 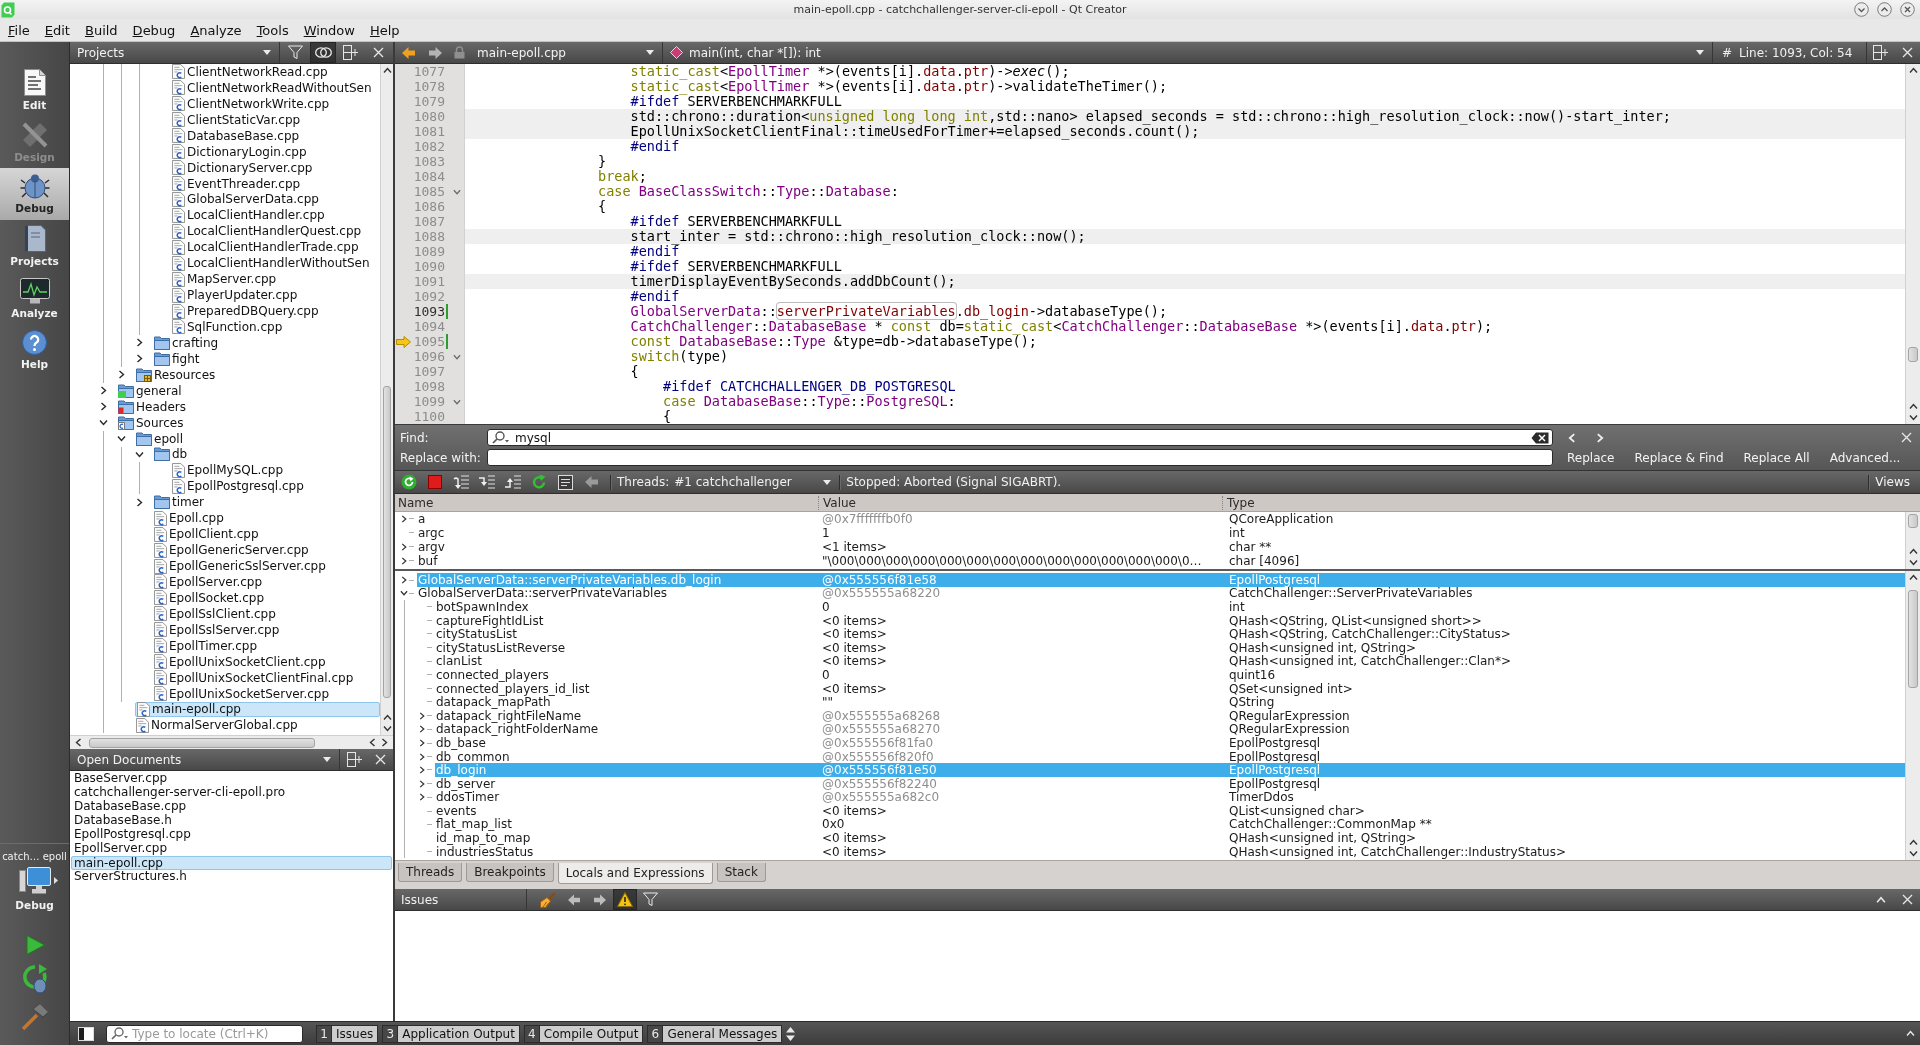 I want to click on menu-item: Build, so click(x=101, y=30).